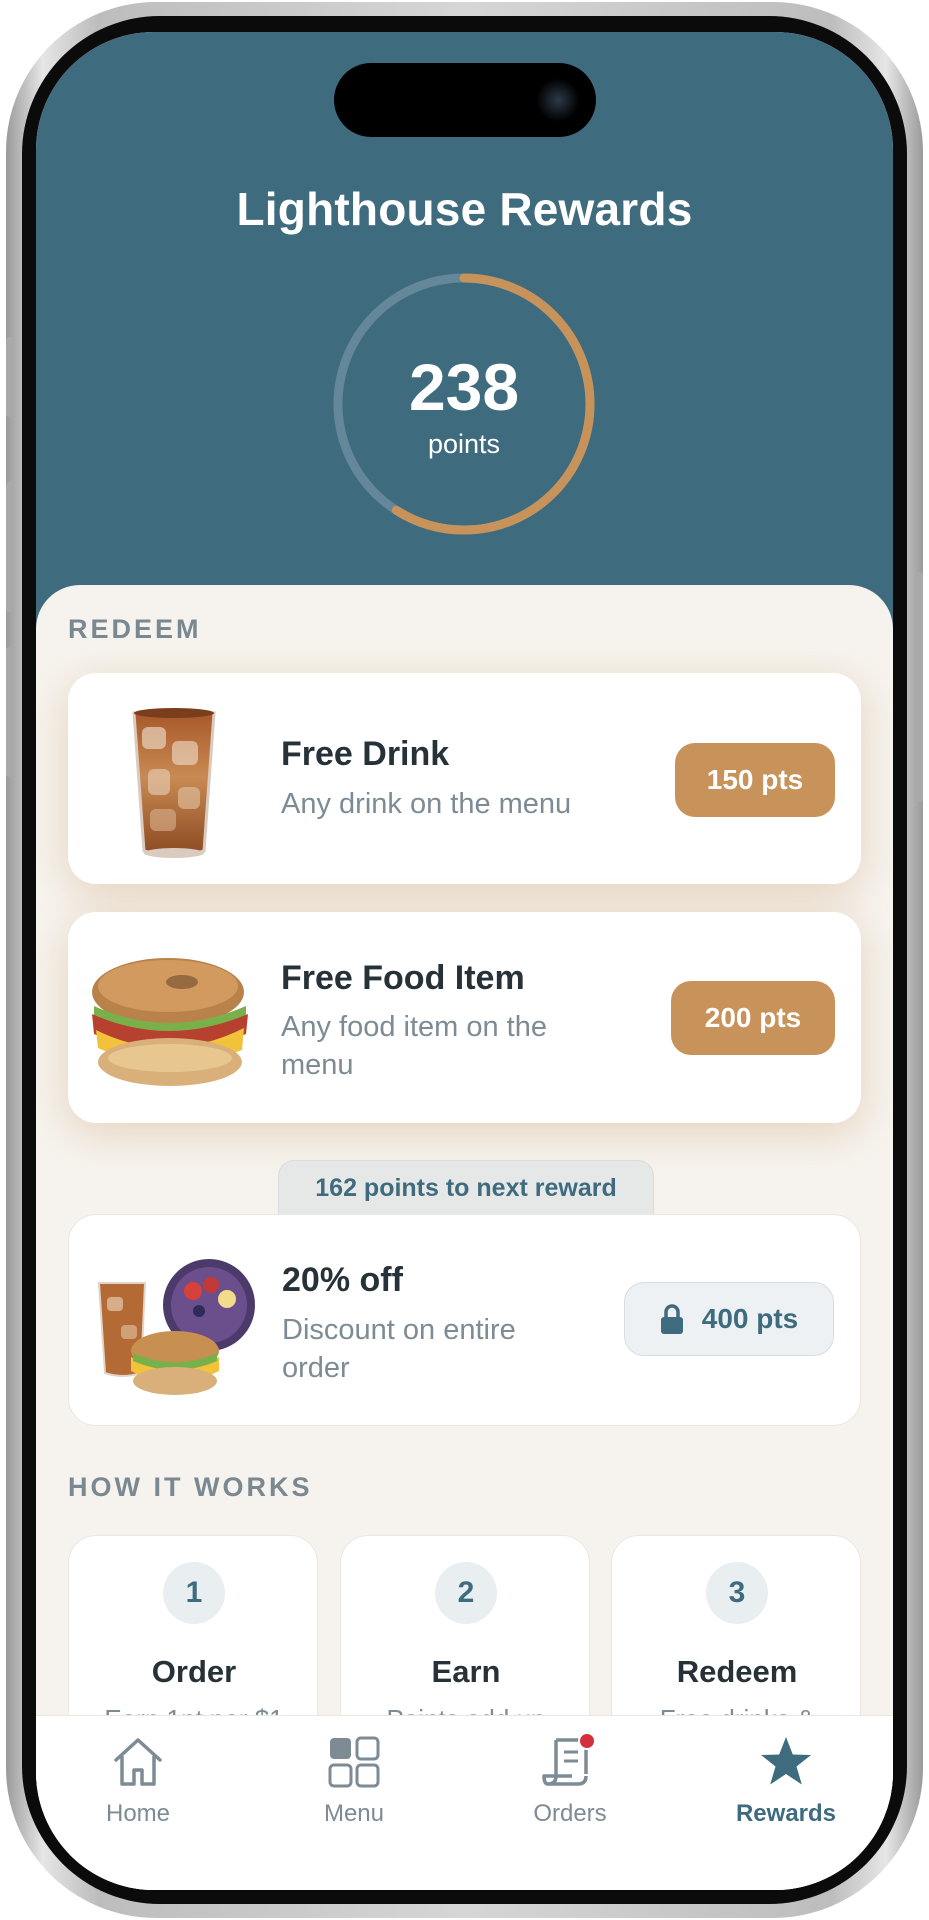 The height and width of the screenshot is (1920, 929). Describe the element at coordinates (403, 978) in the screenshot. I see `reward-title: Free Food Item` at that location.